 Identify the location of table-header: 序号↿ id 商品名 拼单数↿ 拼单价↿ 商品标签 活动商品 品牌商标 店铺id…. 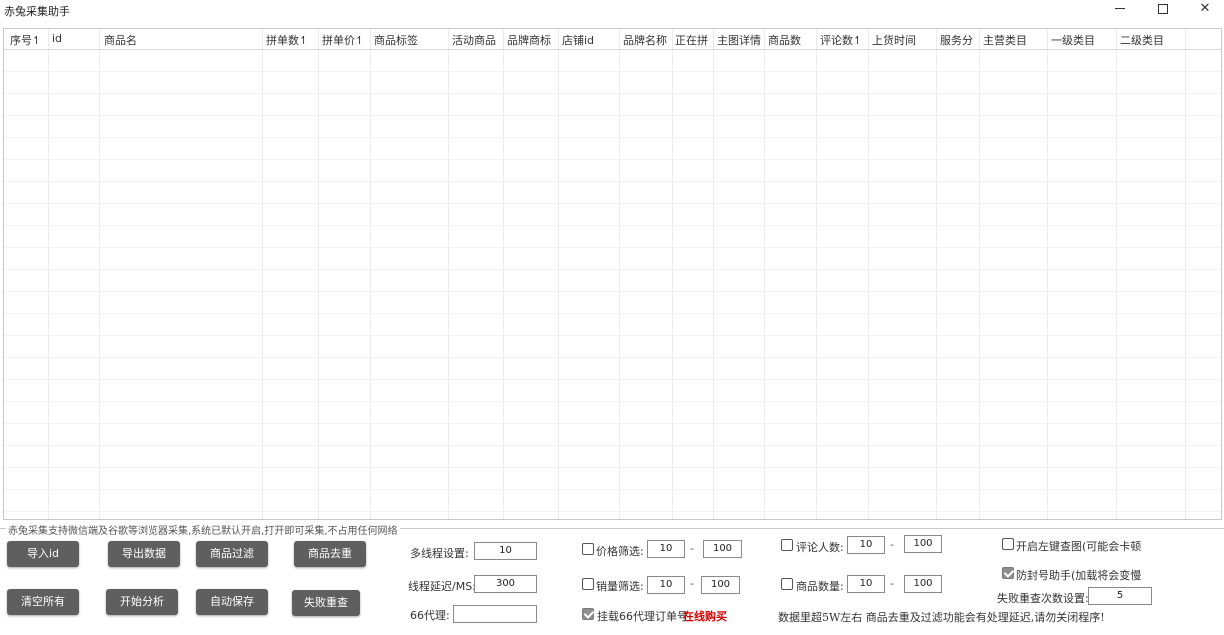
(612, 39).